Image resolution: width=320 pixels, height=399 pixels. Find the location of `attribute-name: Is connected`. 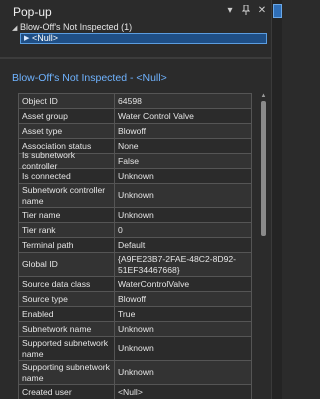

attribute-name: Is connected is located at coordinates (67, 176).